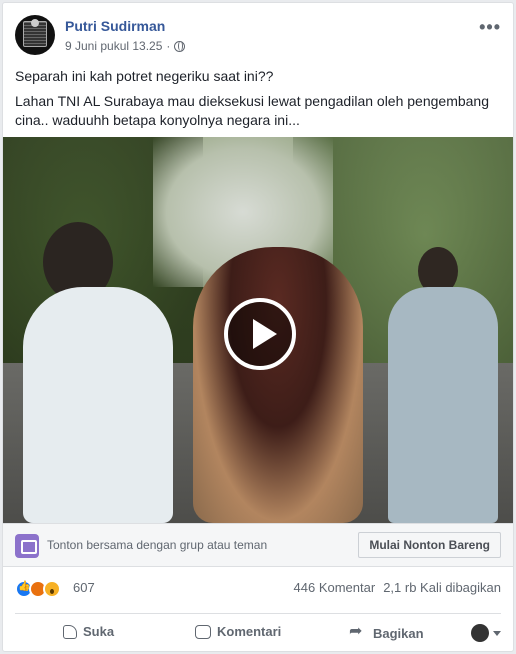 The height and width of the screenshot is (654, 516). I want to click on watch-party-text: Tonton bersama dengan grup atau teman, so click(157, 545).